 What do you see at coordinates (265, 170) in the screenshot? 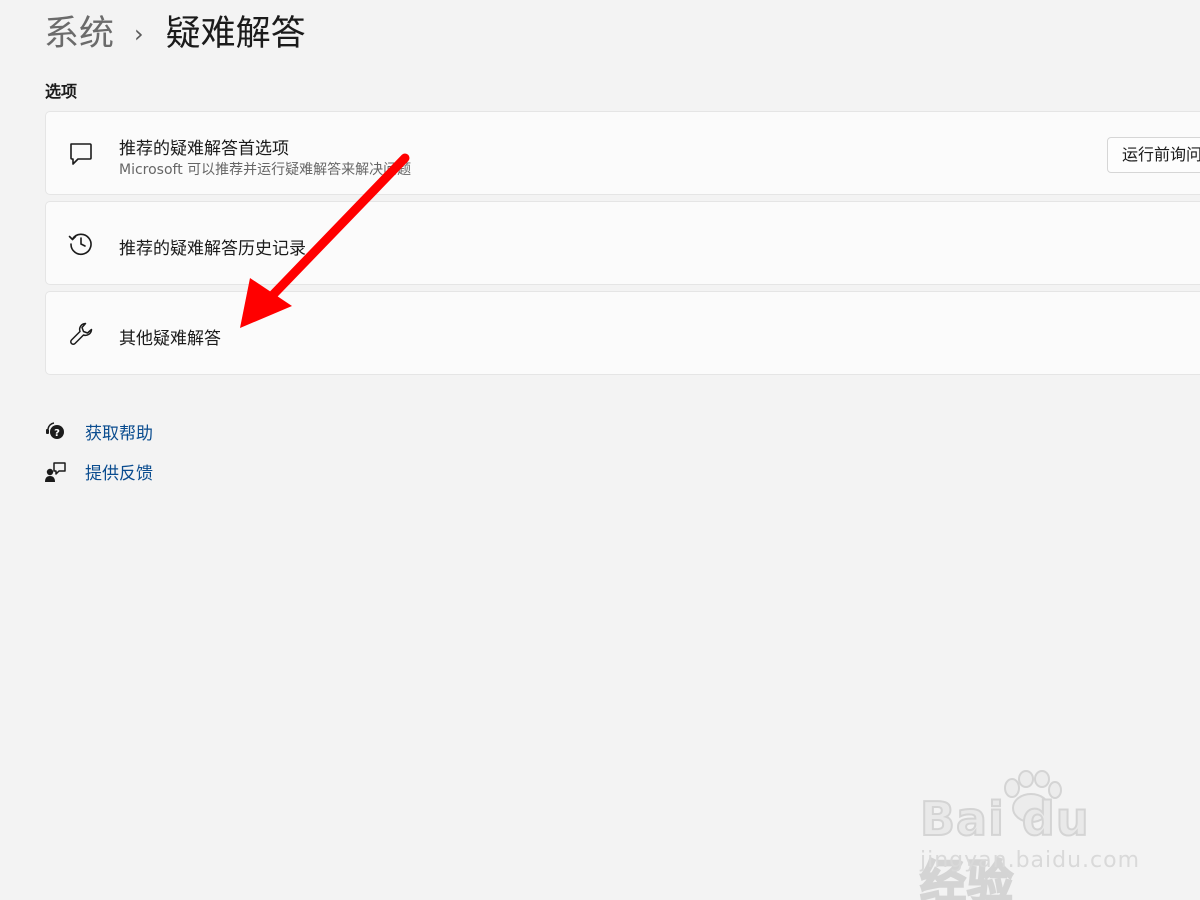
I see `card-description: Microsoft 可以推荐并运行疑难解答来解决问题` at bounding box center [265, 170].